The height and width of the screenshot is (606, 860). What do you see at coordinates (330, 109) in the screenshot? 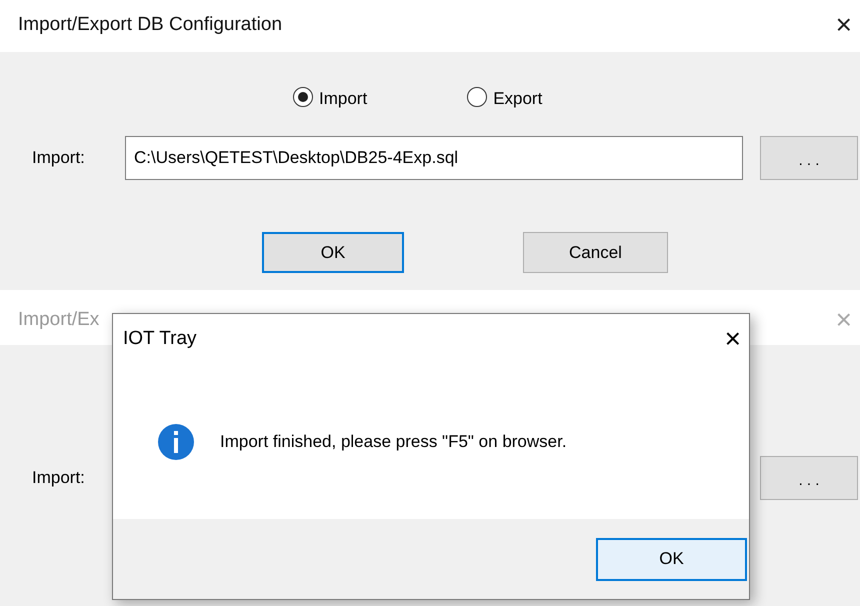
I see `radio-option: Import` at bounding box center [330, 109].